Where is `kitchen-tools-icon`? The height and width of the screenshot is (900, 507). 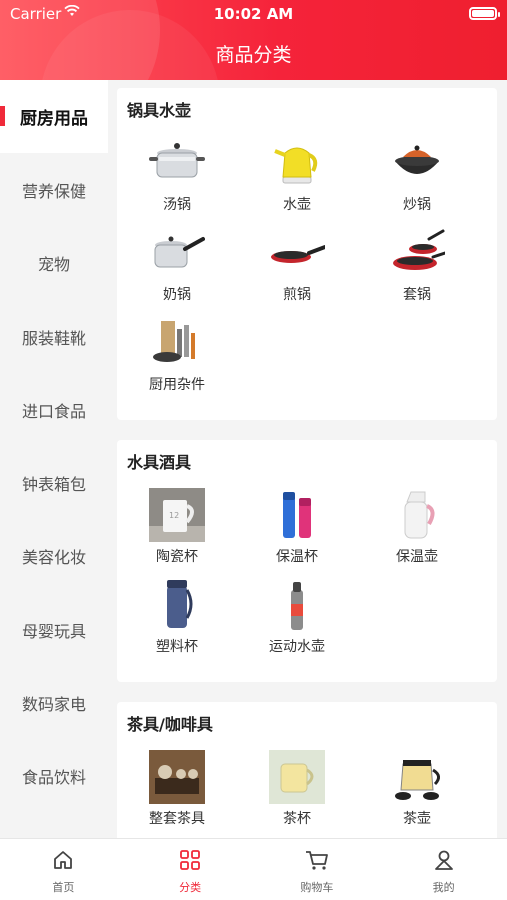
kitchen-tools-icon is located at coordinates (177, 343).